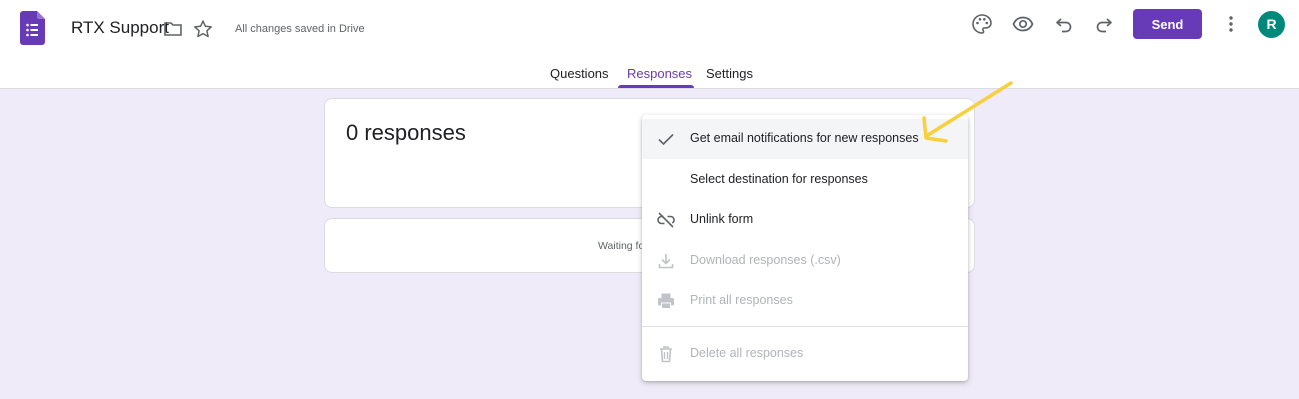  What do you see at coordinates (805, 301) in the screenshot?
I see `menu-item-print-responses: Print all responses` at bounding box center [805, 301].